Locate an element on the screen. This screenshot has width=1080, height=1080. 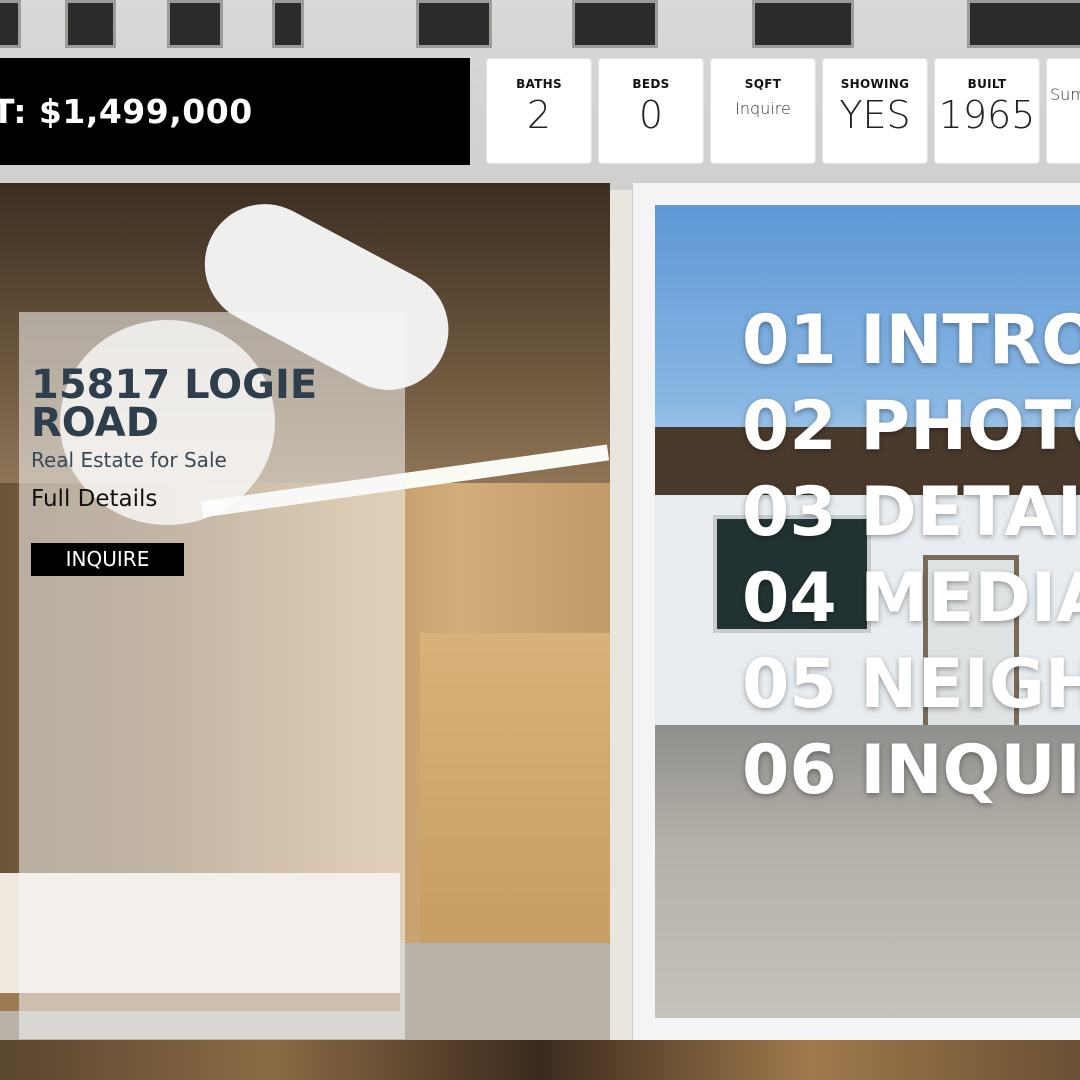
menu-item-media: 04 MEDIA is located at coordinates (911, 599).